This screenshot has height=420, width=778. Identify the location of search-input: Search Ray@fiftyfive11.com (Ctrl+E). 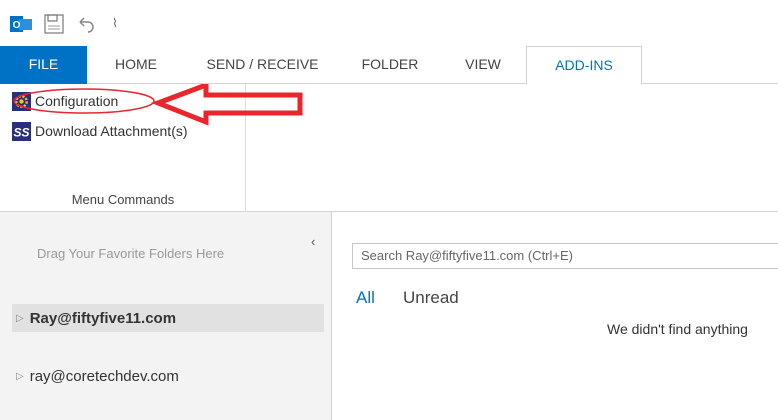
(565, 256).